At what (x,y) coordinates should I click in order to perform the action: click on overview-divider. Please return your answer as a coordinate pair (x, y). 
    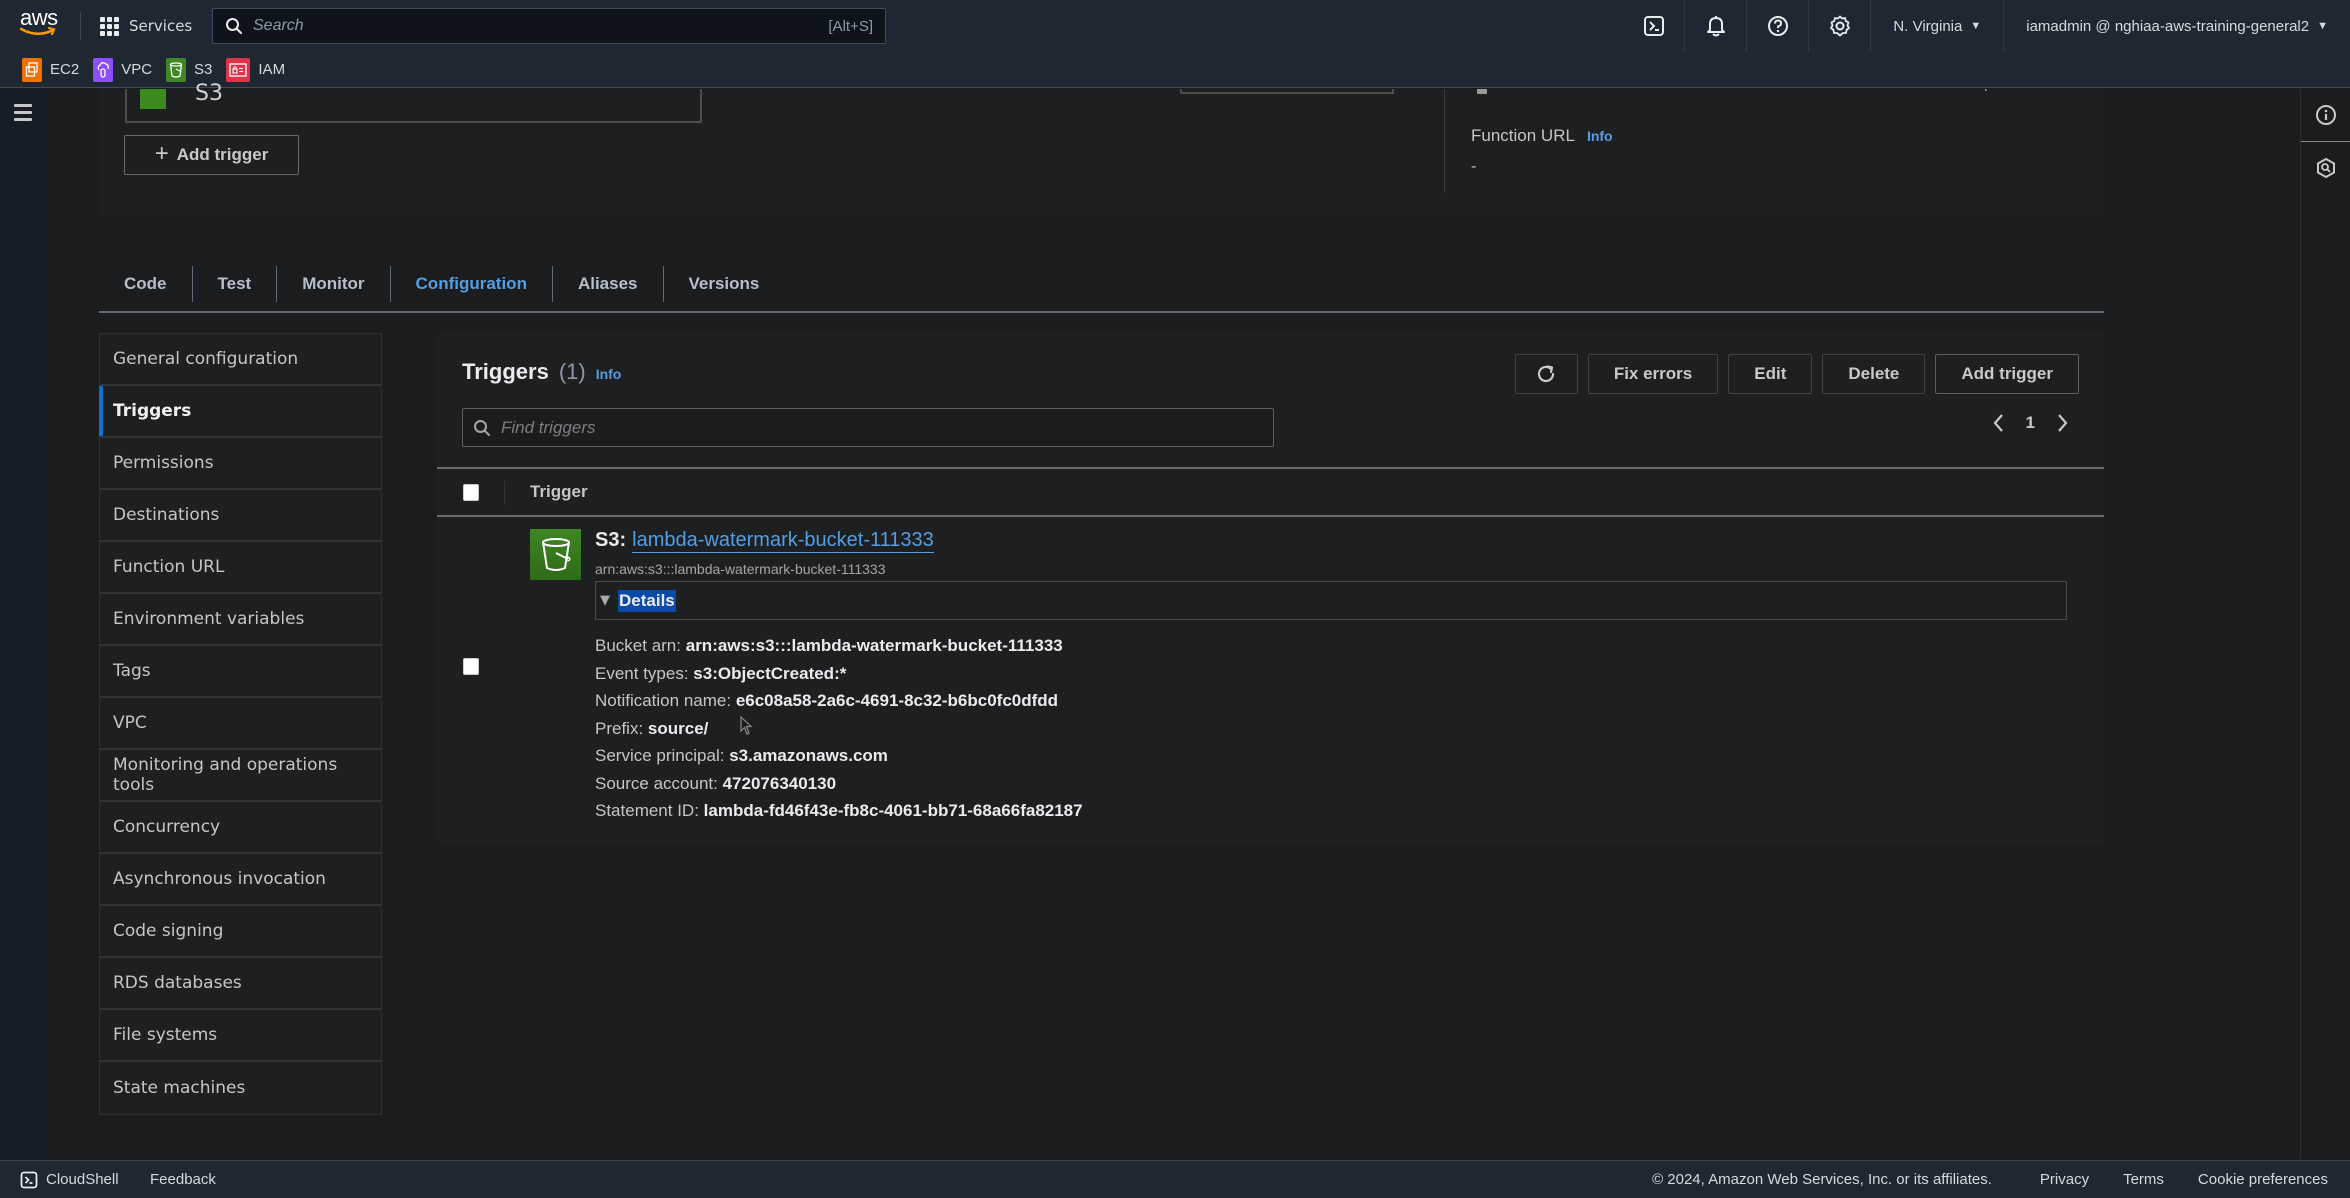
    Looking at the image, I should click on (1444, 141).